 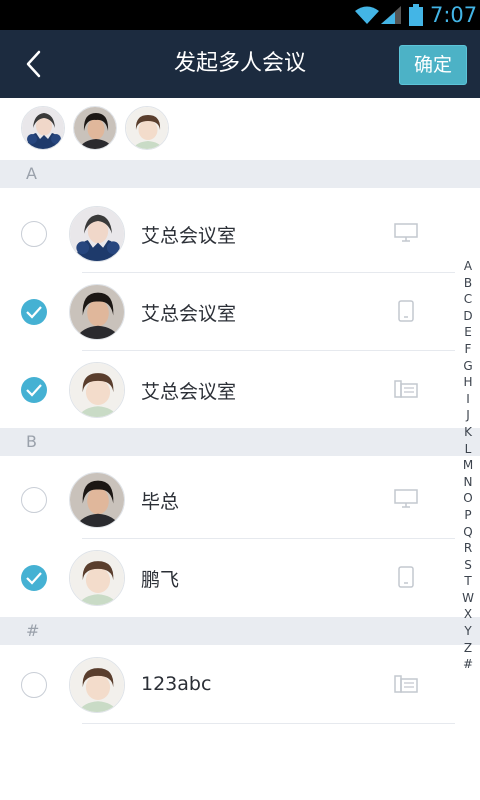 I want to click on selected-participants, so click(x=240, y=129).